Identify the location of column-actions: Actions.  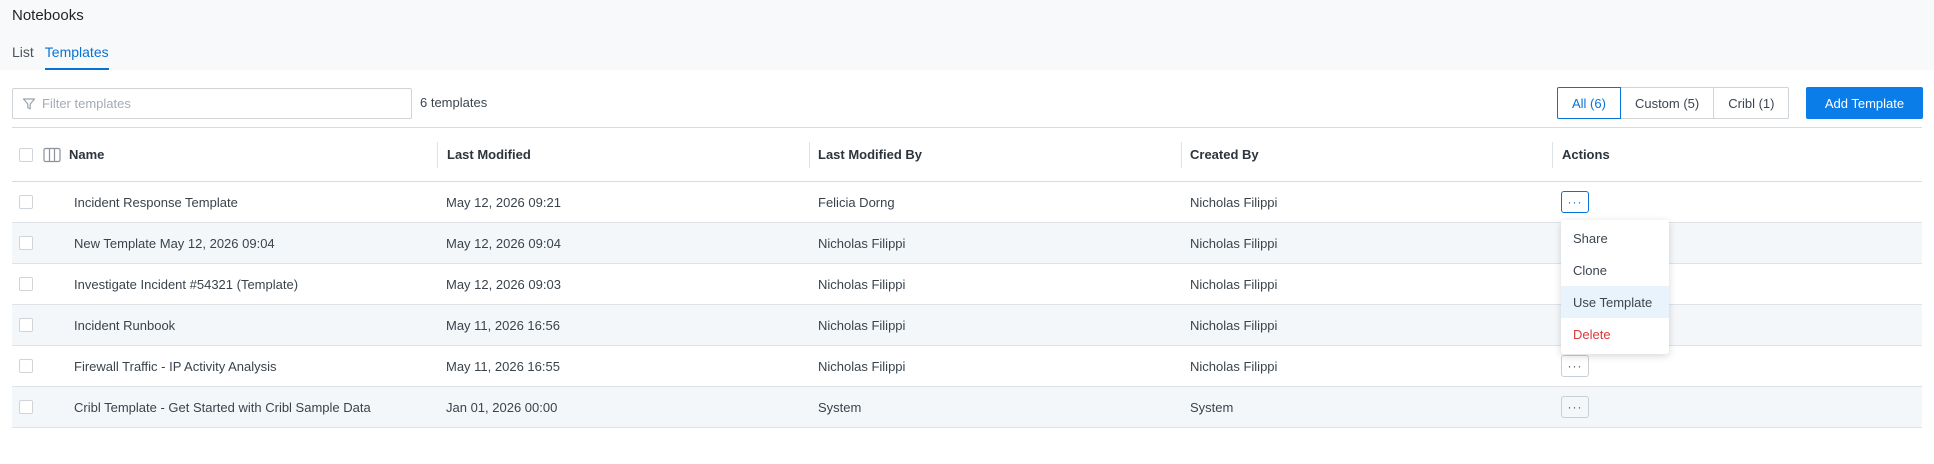
(1586, 154).